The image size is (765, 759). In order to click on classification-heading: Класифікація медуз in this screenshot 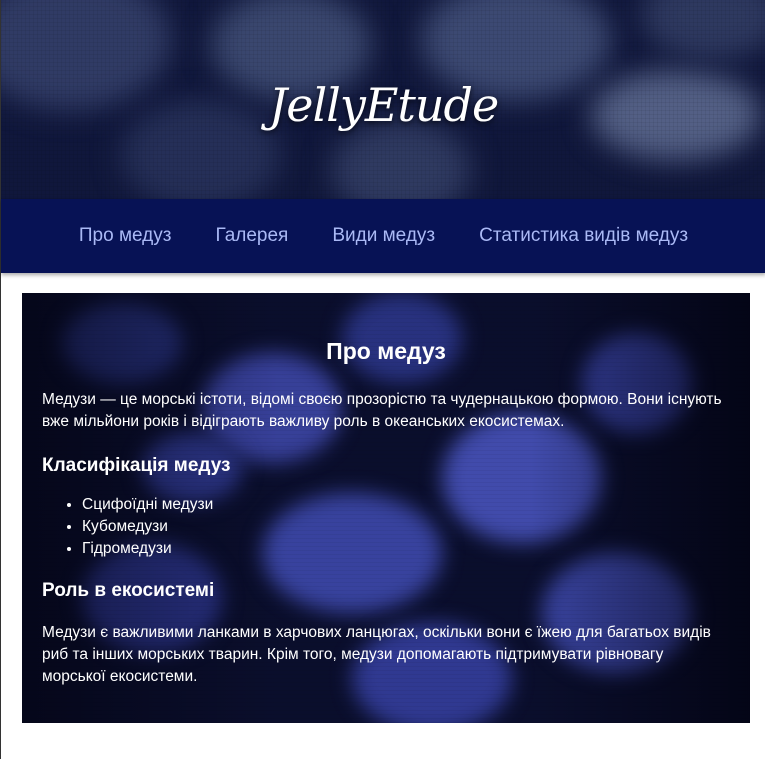, I will do `click(136, 465)`.